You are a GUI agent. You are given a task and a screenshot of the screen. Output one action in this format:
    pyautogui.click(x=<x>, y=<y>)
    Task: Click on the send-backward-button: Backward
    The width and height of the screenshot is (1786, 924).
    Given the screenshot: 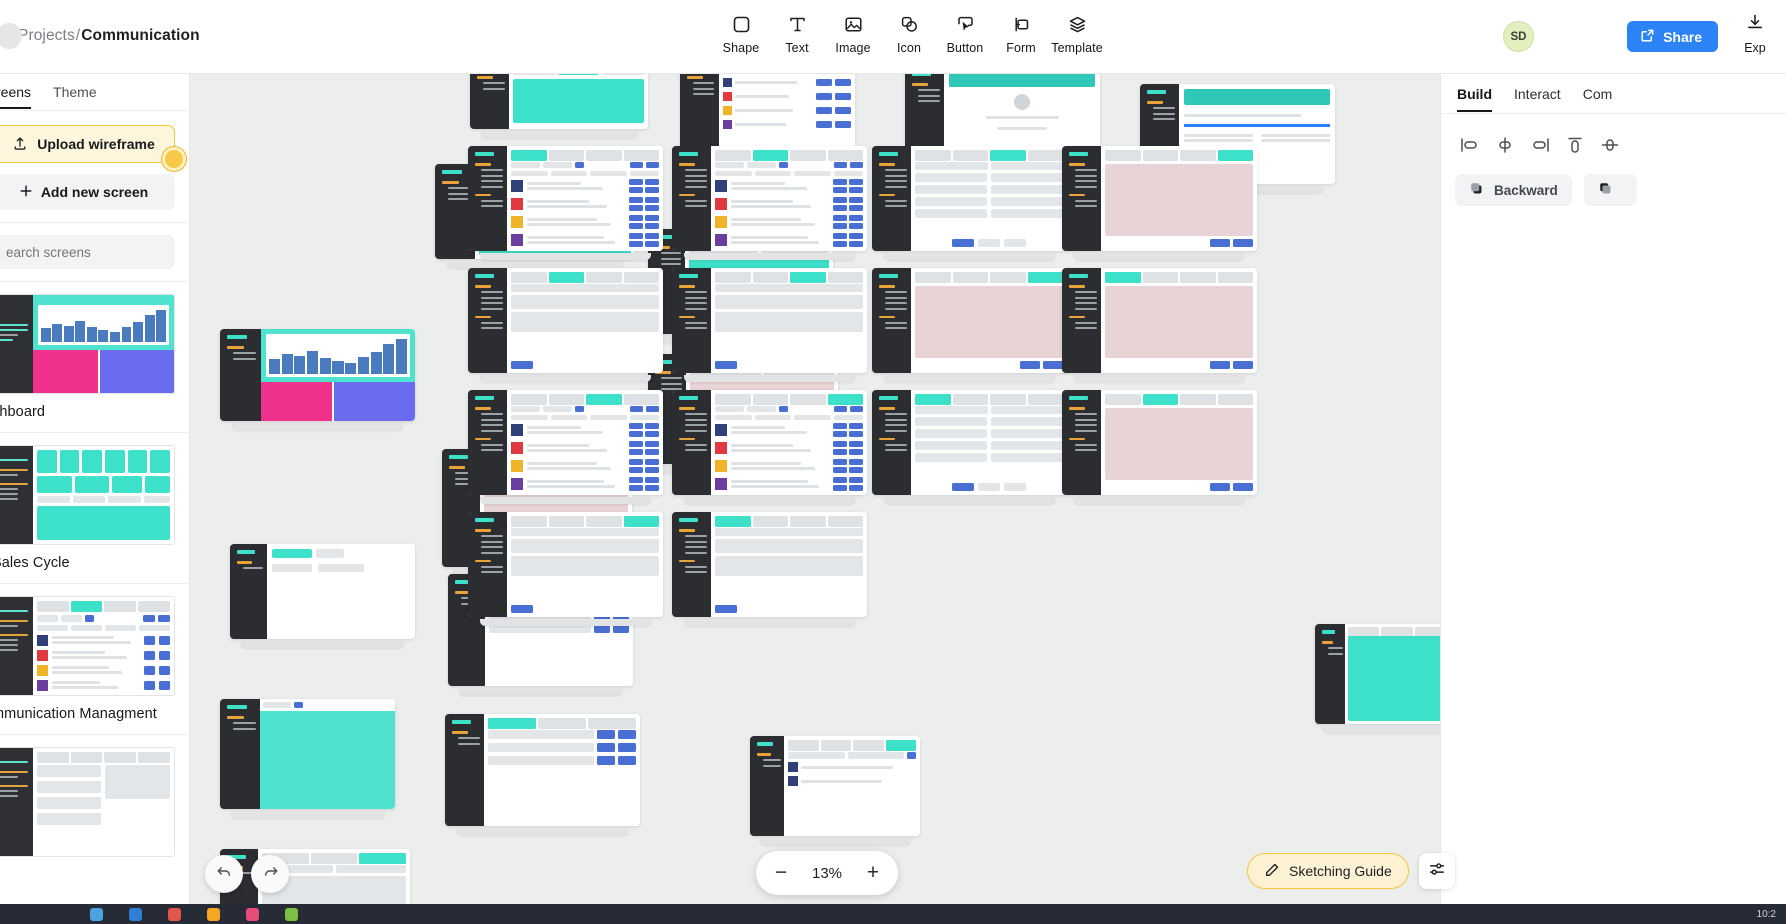 What is the action you would take?
    pyautogui.click(x=1513, y=190)
    